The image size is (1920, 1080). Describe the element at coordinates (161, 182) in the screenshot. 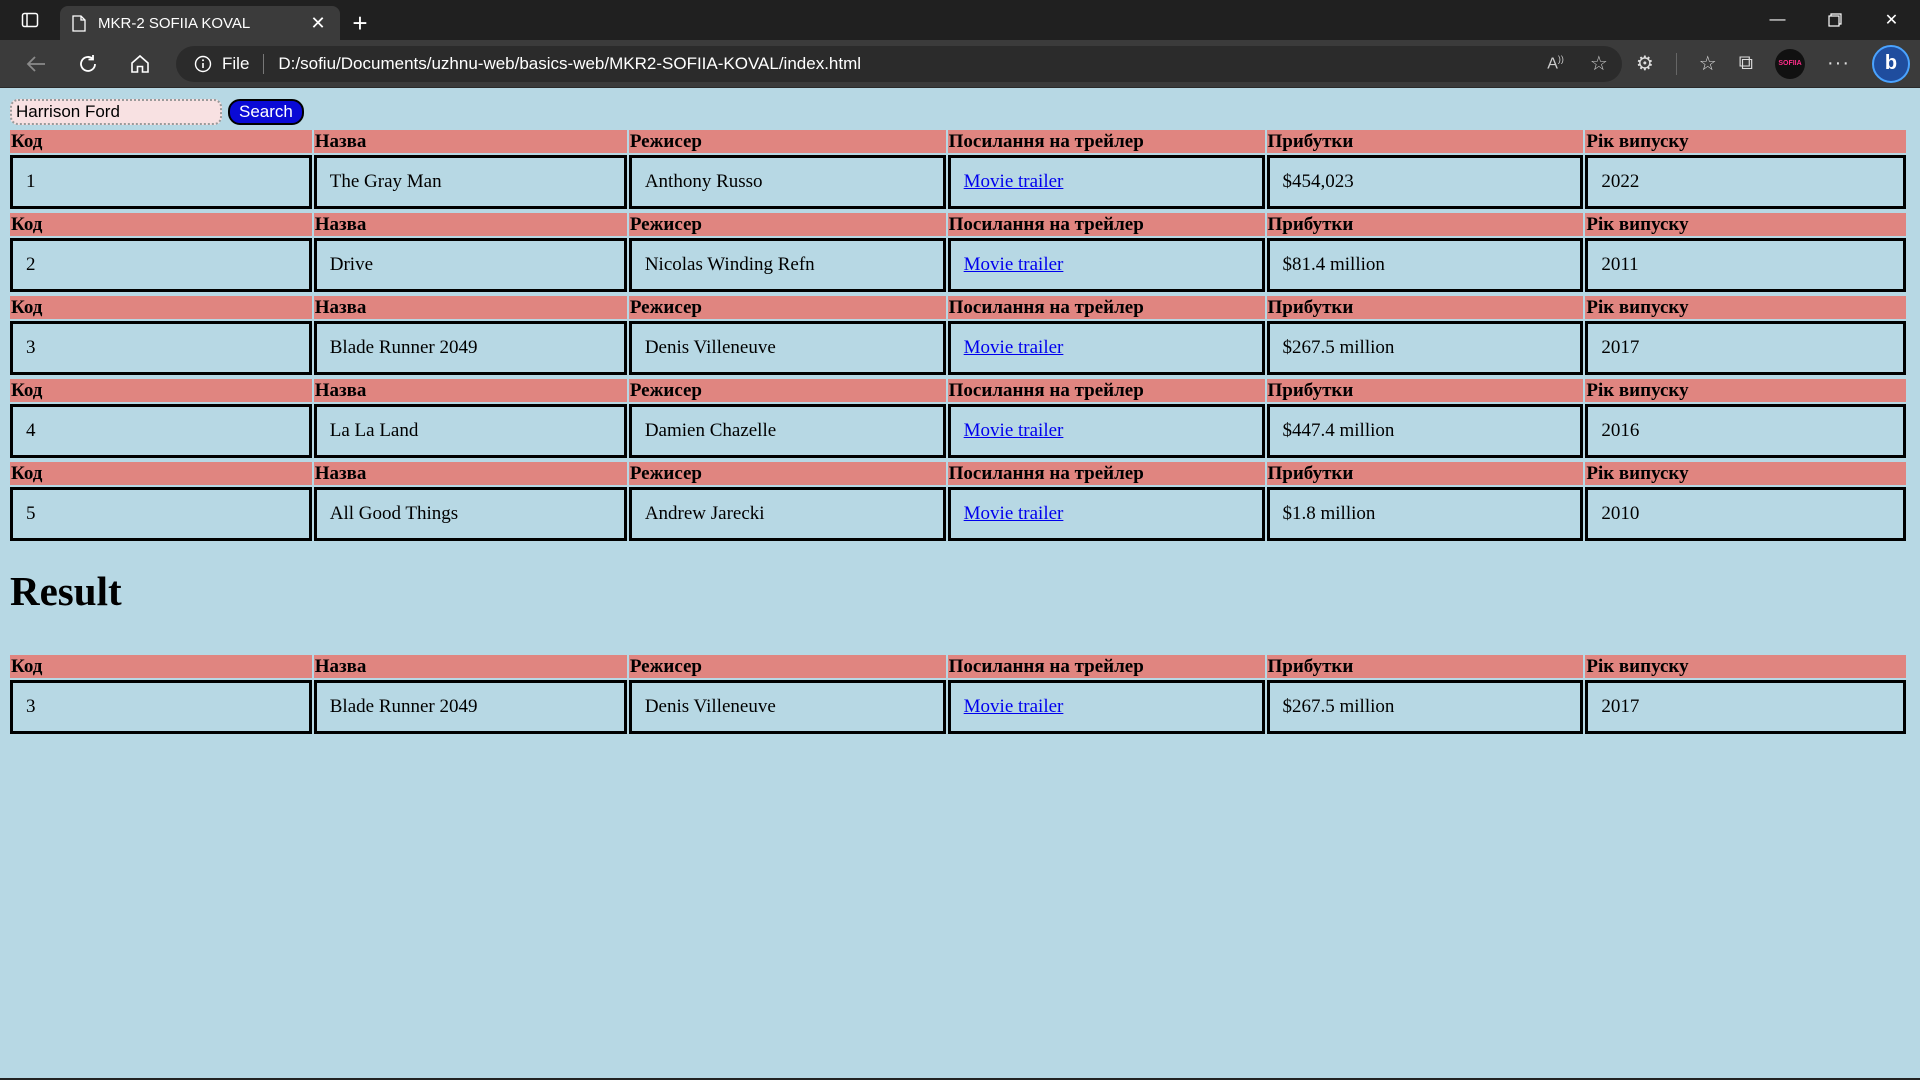

I see `cell-code: 1` at that location.